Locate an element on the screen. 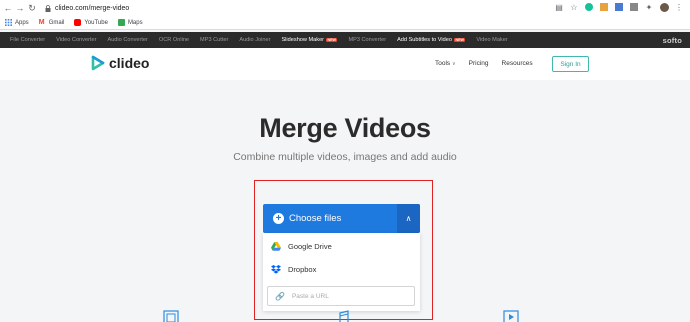  bookmark-label: Maps is located at coordinates (135, 22).